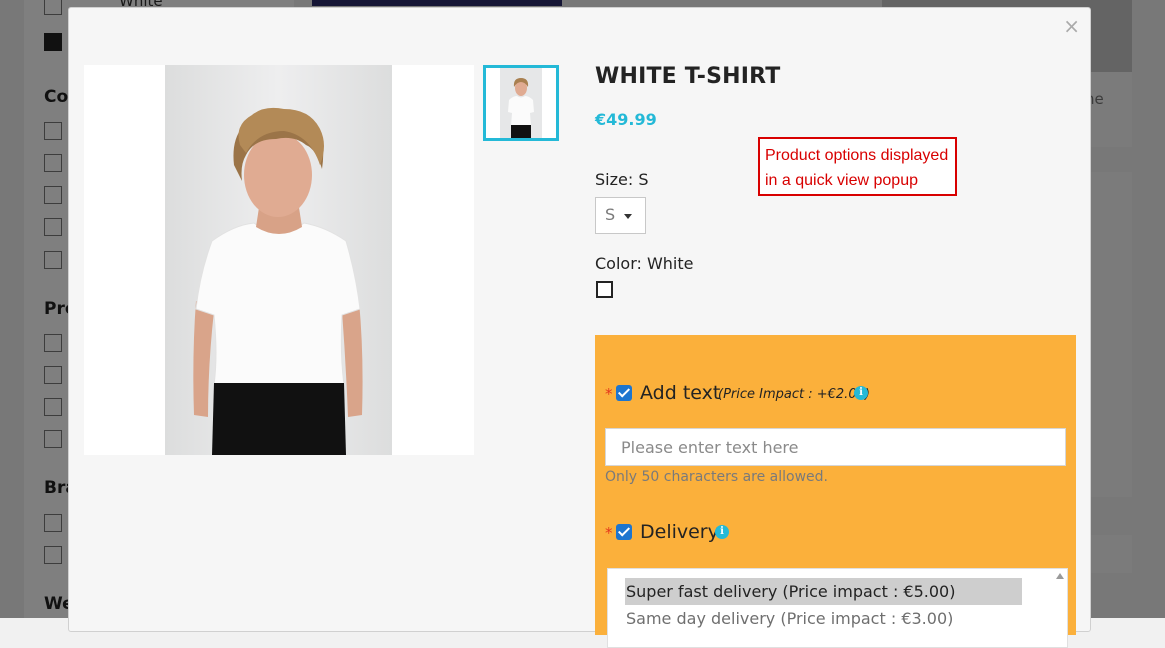  I want to click on add-text-checkbox, so click(624, 393).